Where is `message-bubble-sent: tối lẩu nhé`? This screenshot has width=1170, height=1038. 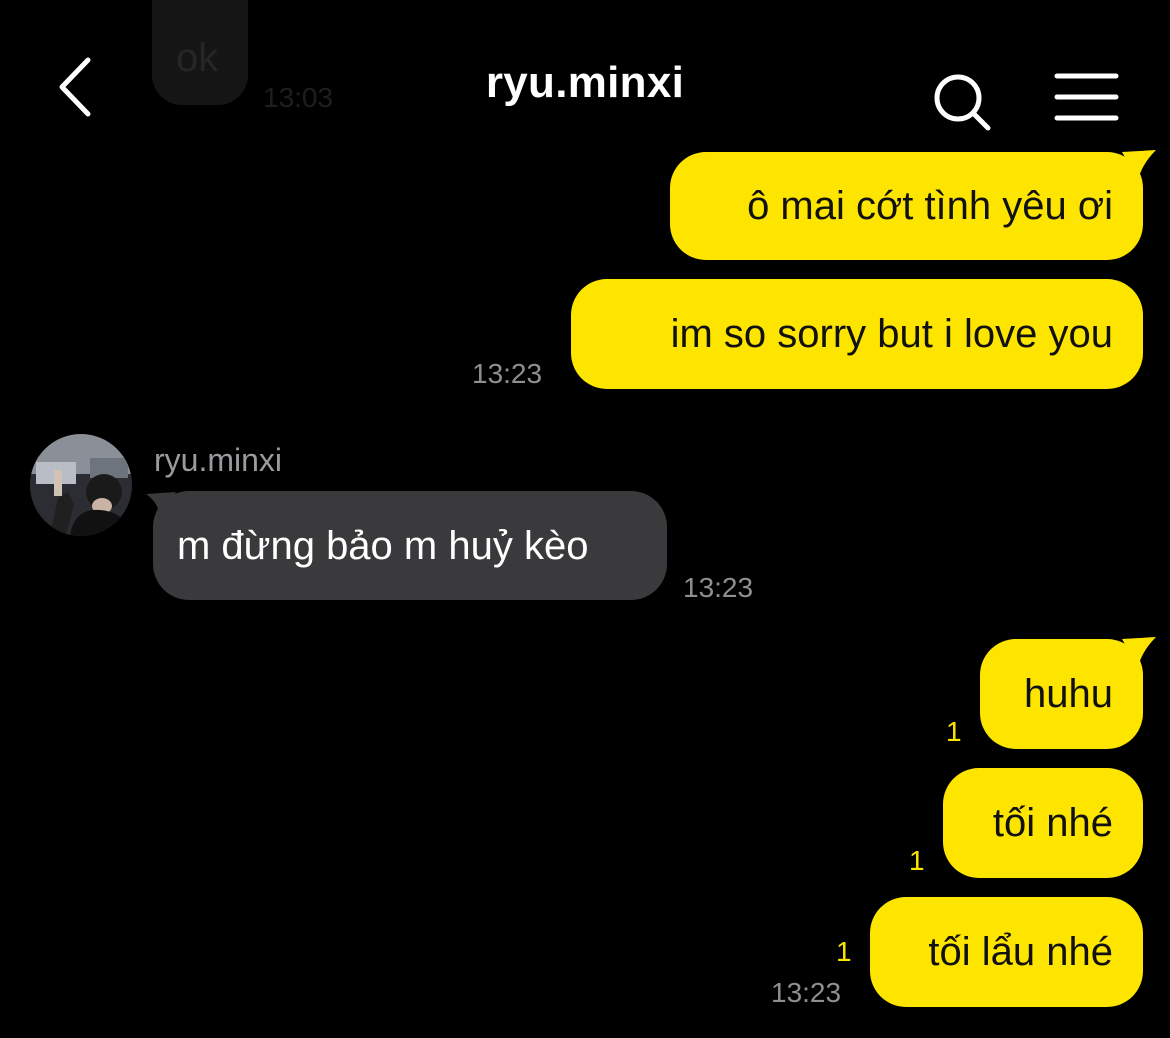 message-bubble-sent: tối lẩu nhé is located at coordinates (1006, 952).